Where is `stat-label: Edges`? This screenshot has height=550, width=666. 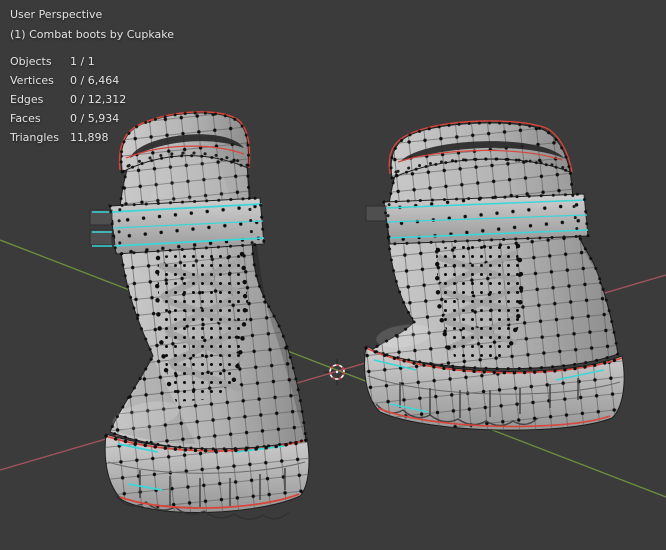 stat-label: Edges is located at coordinates (27, 99).